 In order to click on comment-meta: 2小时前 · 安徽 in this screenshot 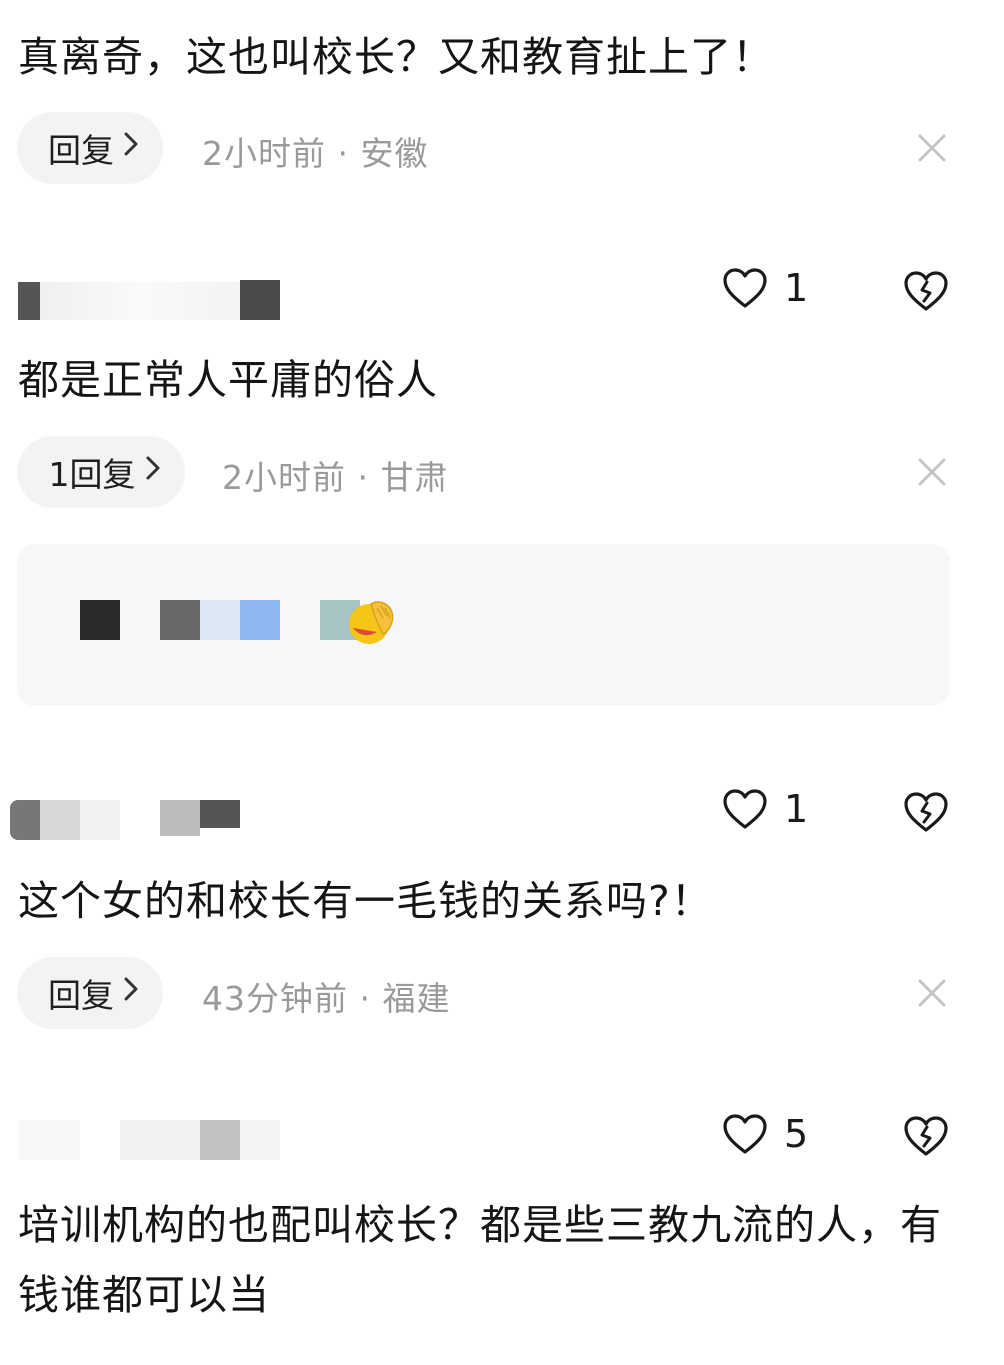, I will do `click(315, 153)`.